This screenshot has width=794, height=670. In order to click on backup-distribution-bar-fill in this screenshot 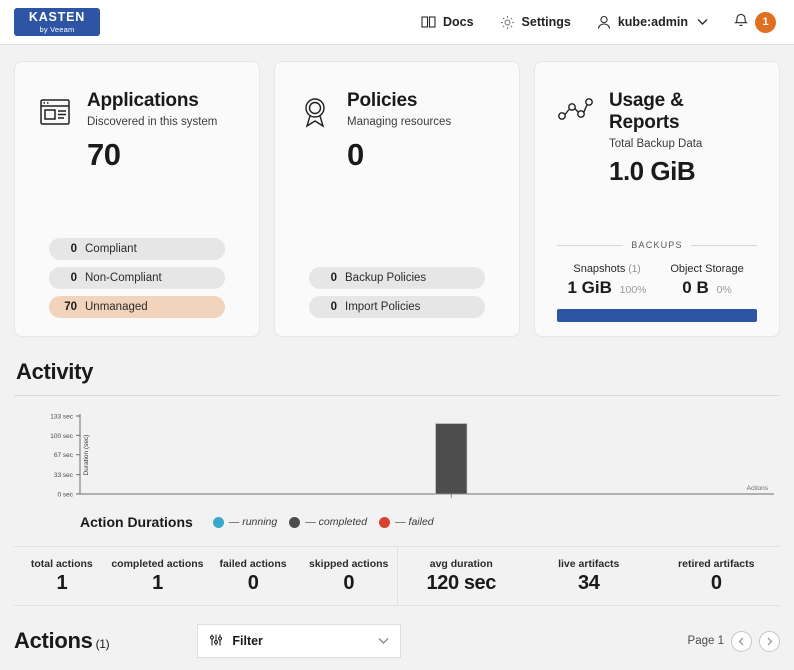, I will do `click(657, 315)`.